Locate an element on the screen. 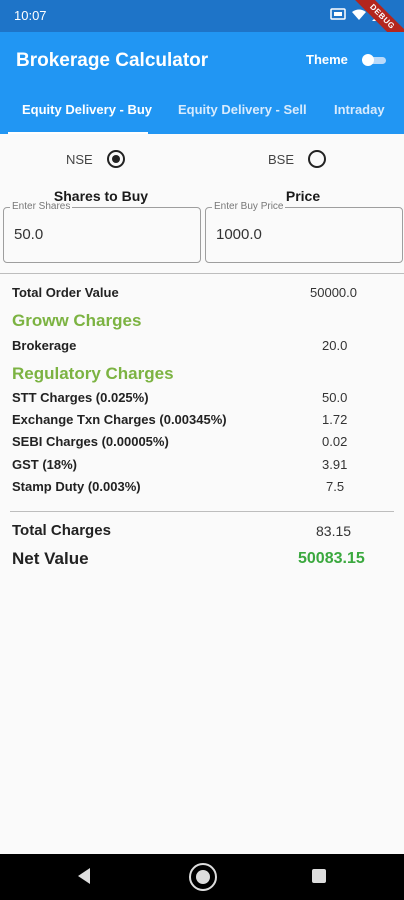 This screenshot has width=404, height=900. total-charges-label: Total Charges is located at coordinates (61, 530).